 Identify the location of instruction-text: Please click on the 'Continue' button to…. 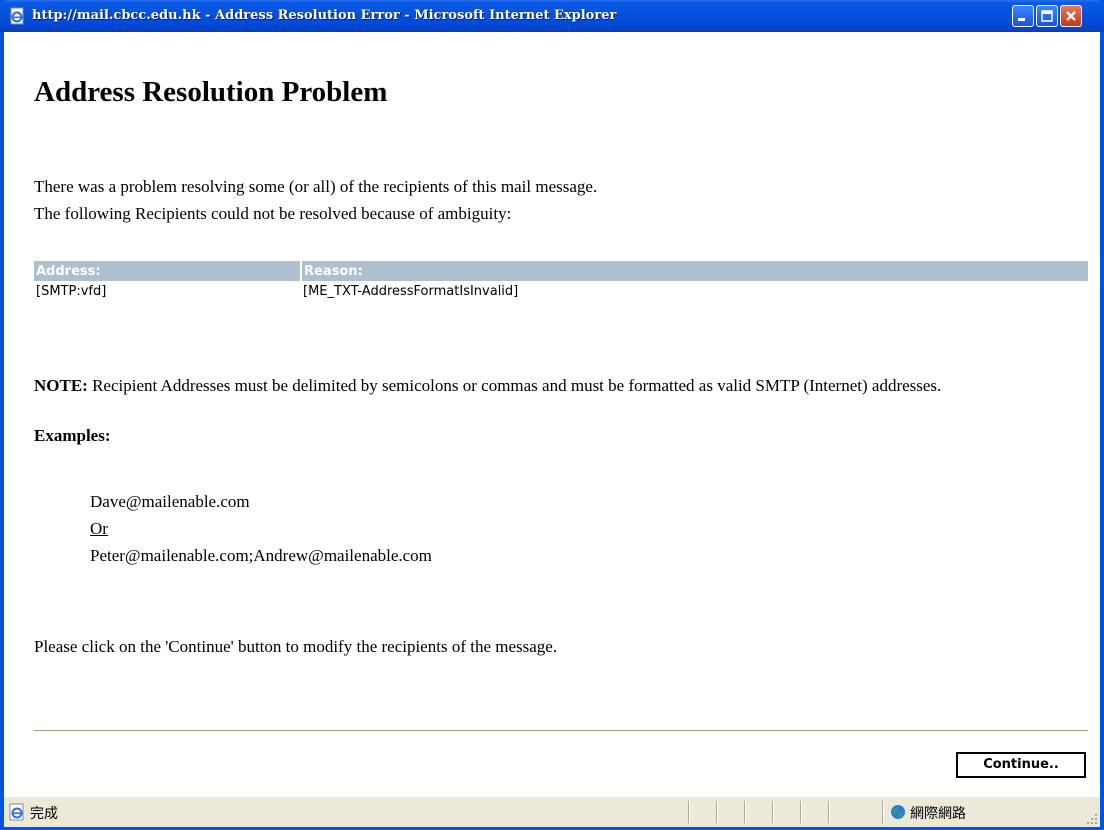
(296, 646).